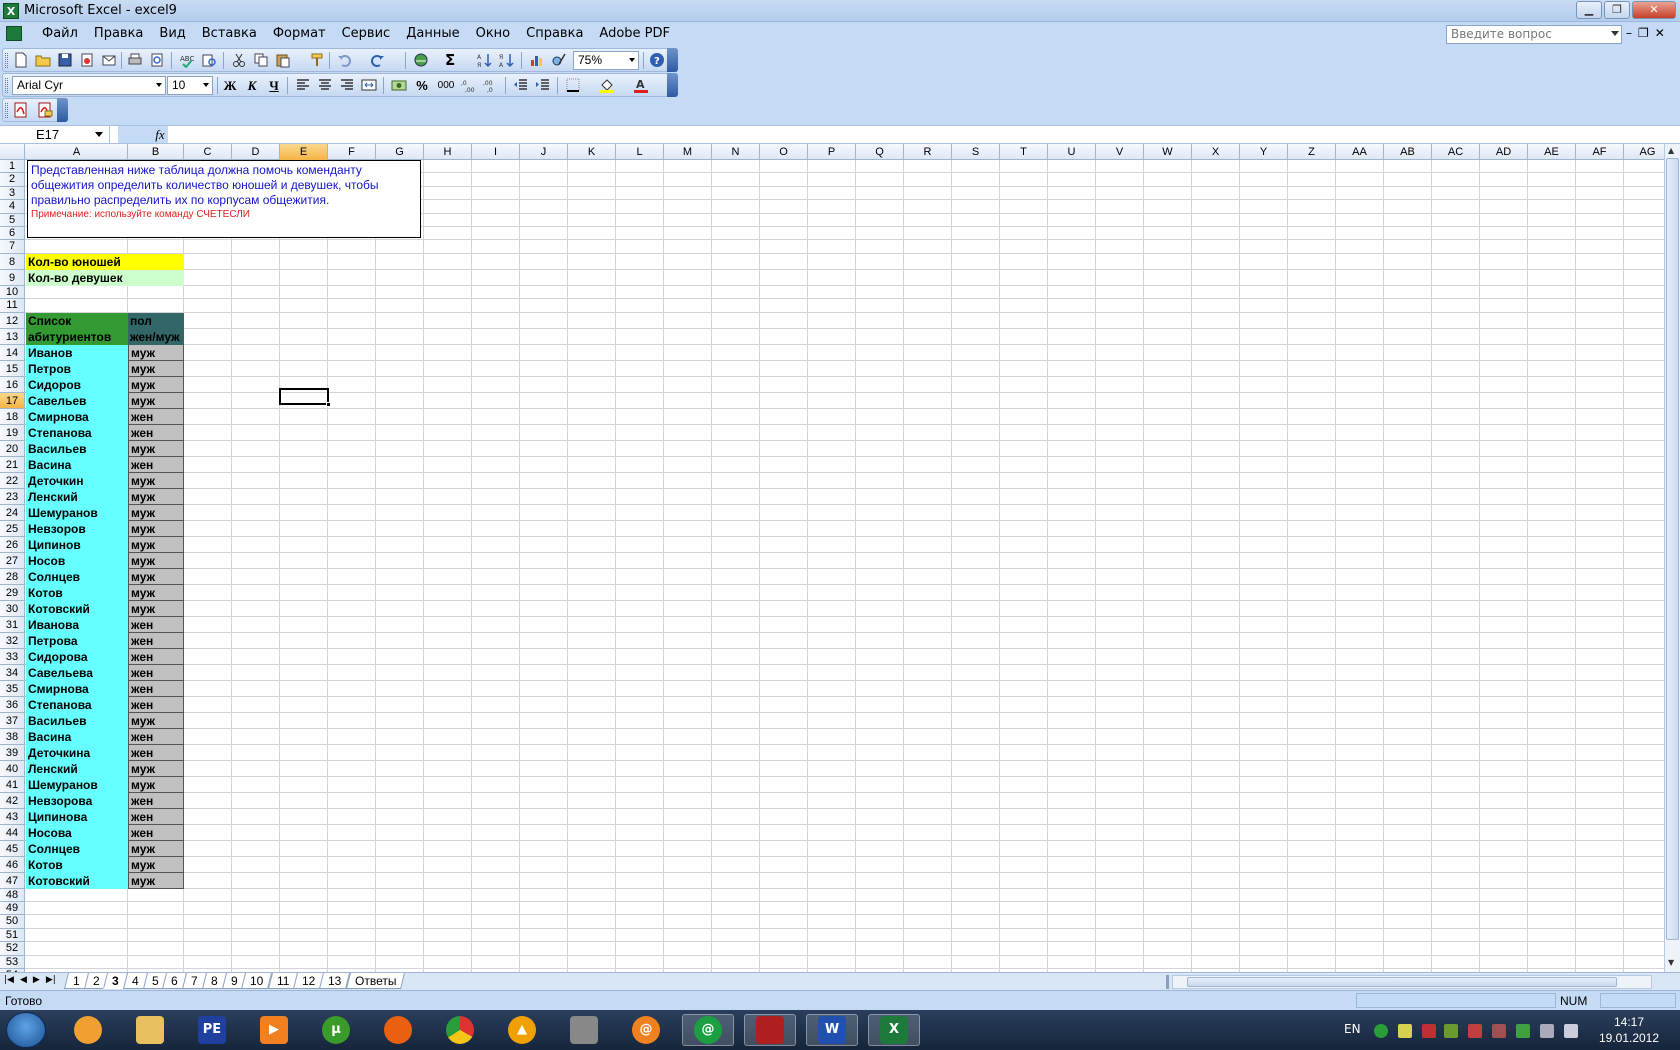  Describe the element at coordinates (485, 60) in the screenshot. I see `sort-ascending-icon: АЯ` at that location.